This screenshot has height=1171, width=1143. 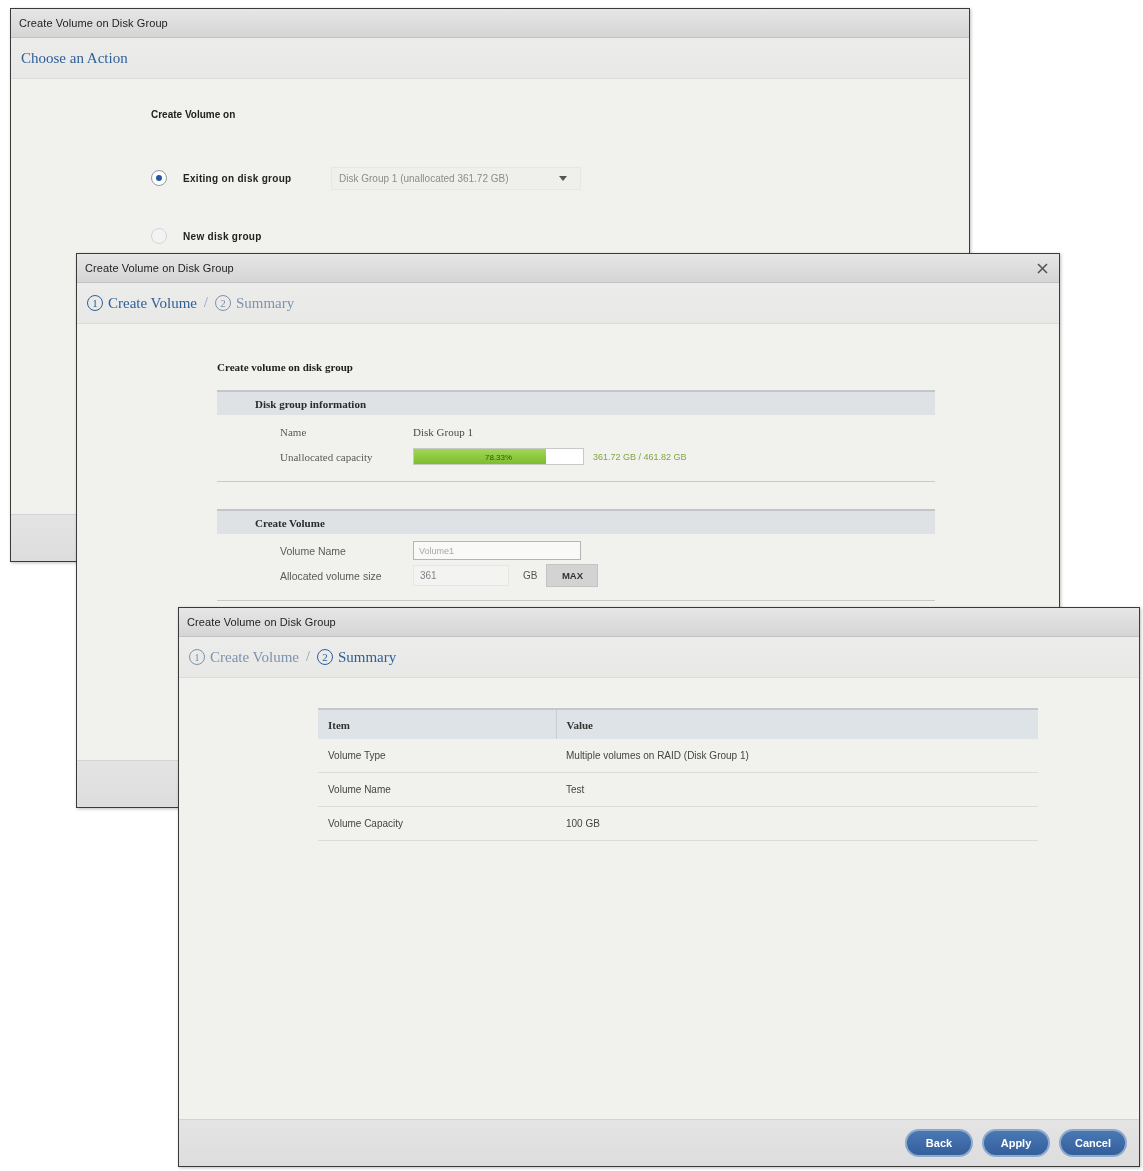 What do you see at coordinates (576, 402) in the screenshot?
I see `section-header: Disk group information` at bounding box center [576, 402].